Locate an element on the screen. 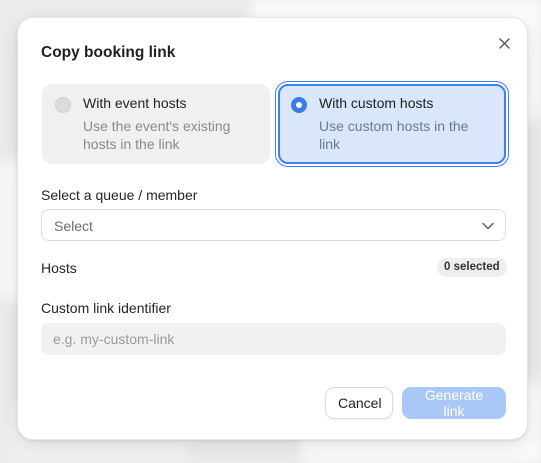 Image resolution: width=541 pixels, height=463 pixels. option-description: Use custom hosts in the link is located at coordinates (394, 135).